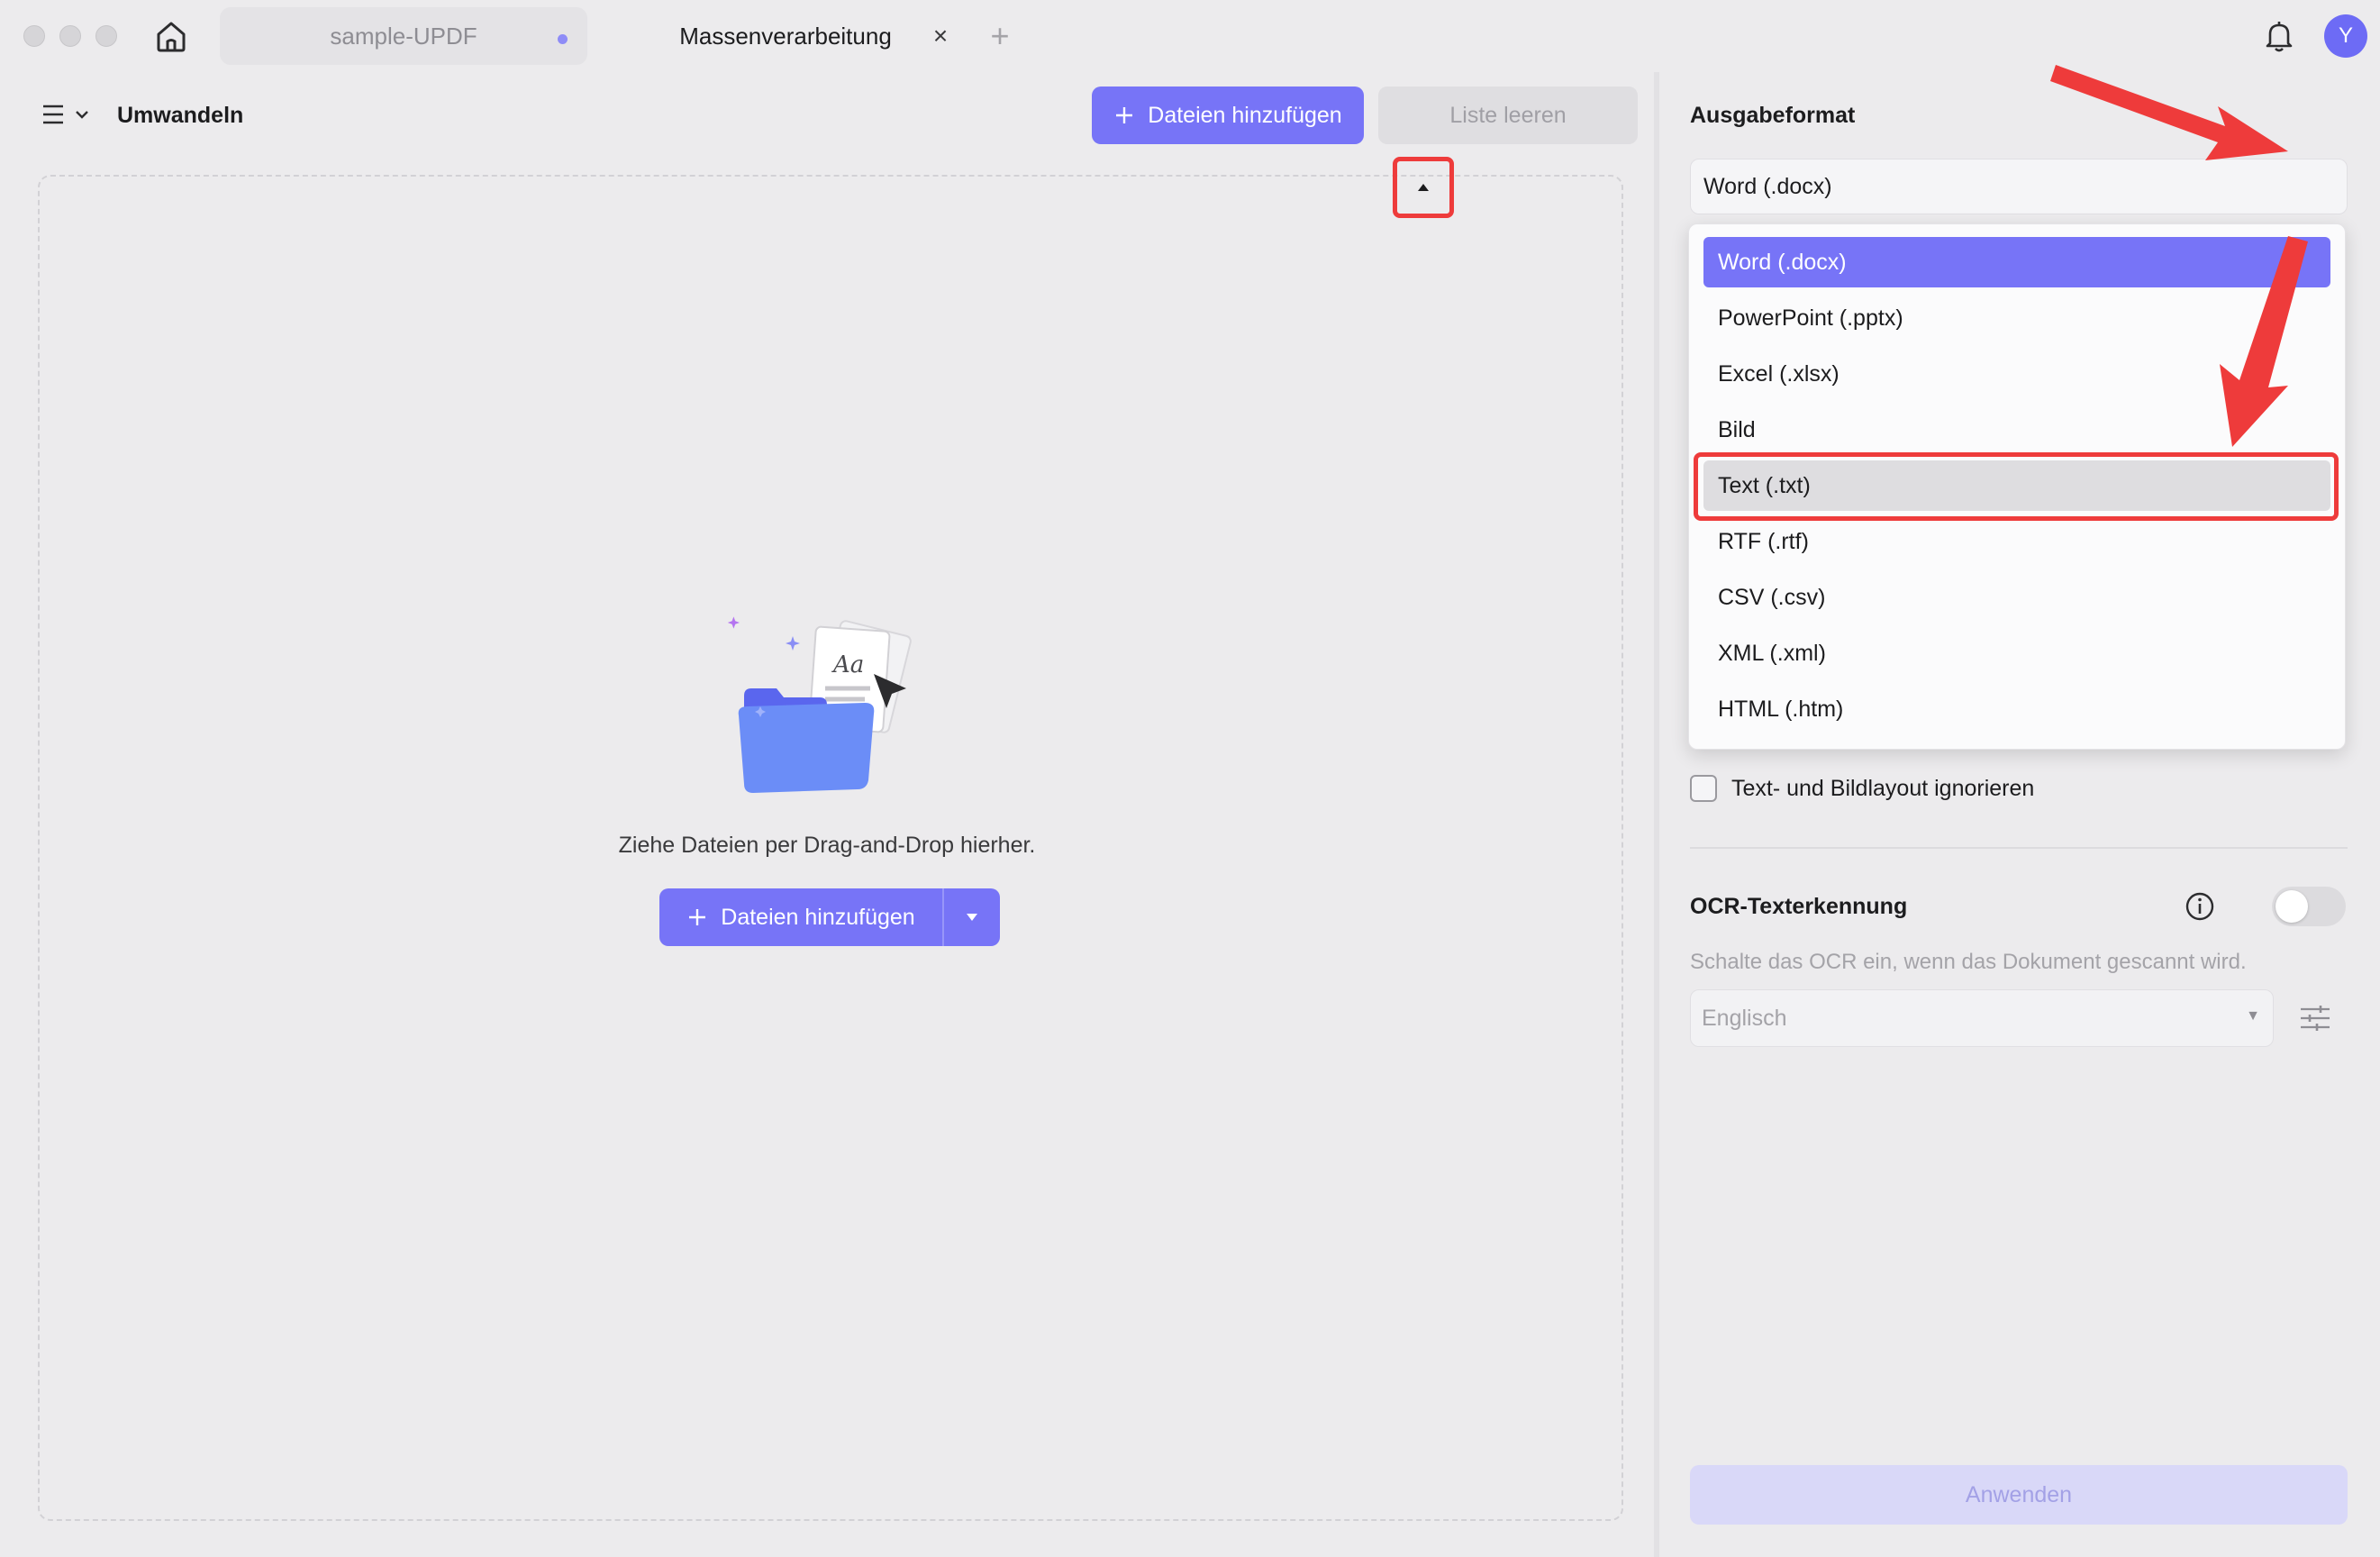 The height and width of the screenshot is (1557, 2380). Describe the element at coordinates (2017, 597) in the screenshot. I see `format-option-csv: CSV (.csv)` at that location.